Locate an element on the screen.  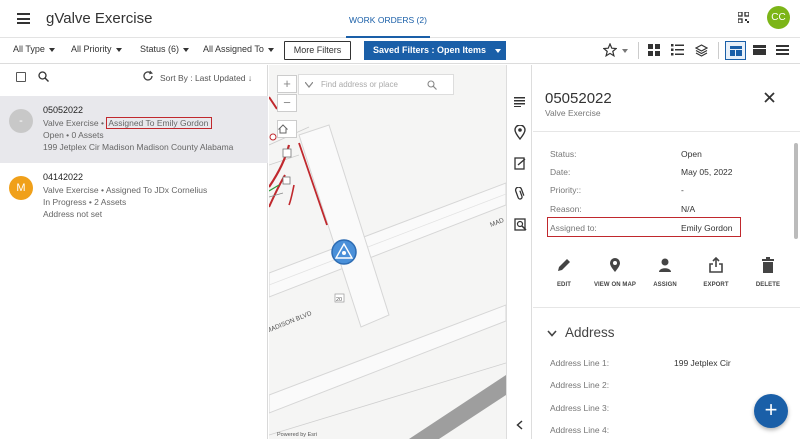
details-list-icon is located at coordinates (519, 102).